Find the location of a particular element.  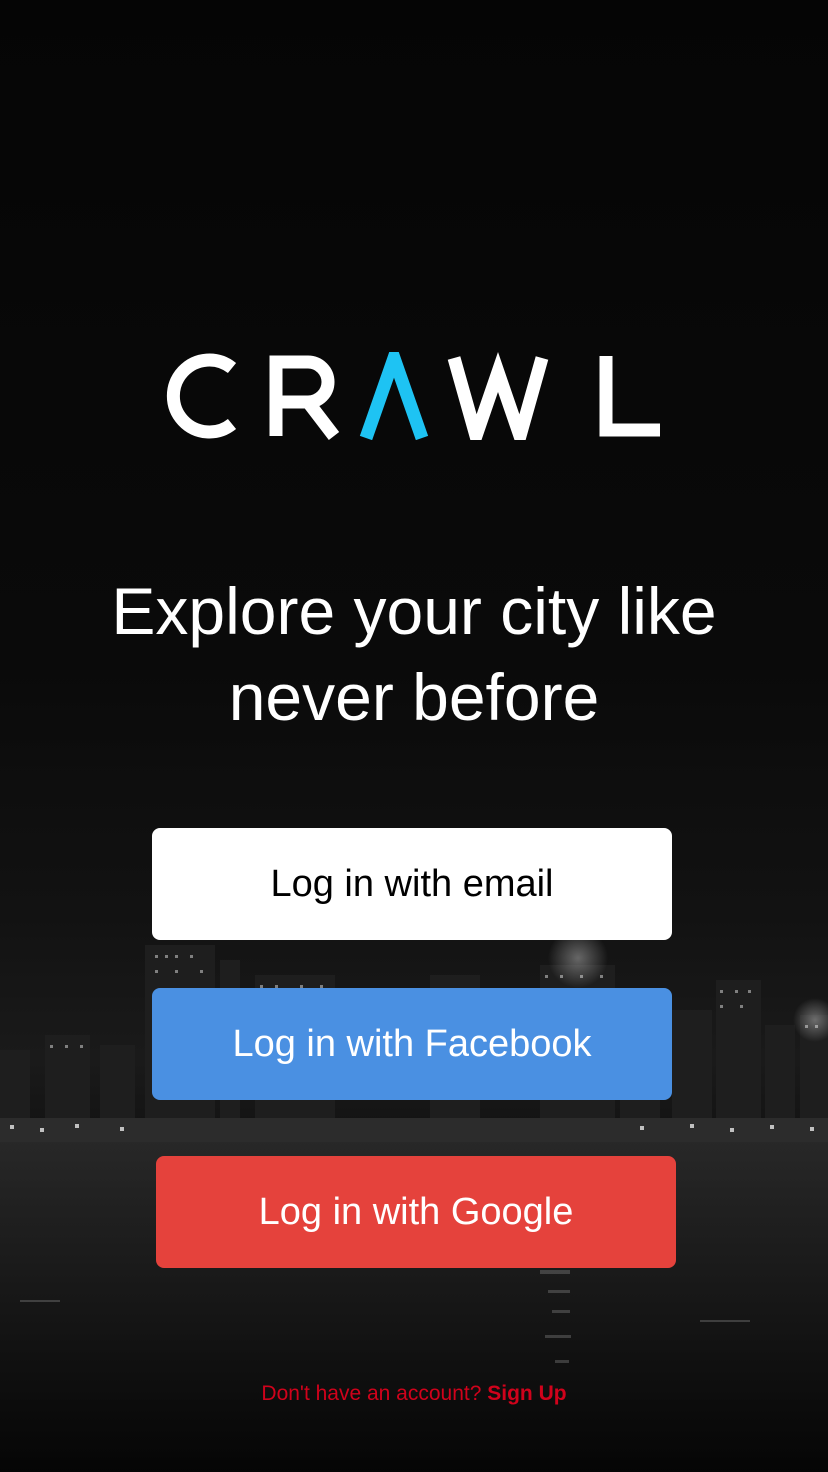

signup-link: Sign Up is located at coordinates (526, 1393).